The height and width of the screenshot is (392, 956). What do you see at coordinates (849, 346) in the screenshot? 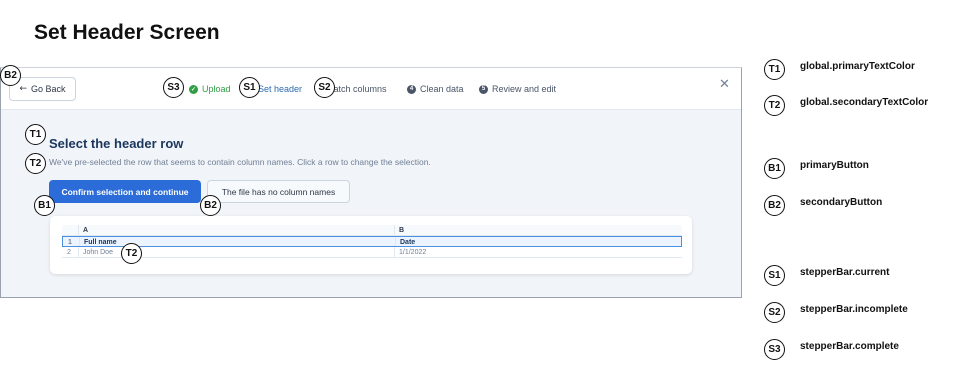
I see `legend-label: stepperBar.complete` at bounding box center [849, 346].